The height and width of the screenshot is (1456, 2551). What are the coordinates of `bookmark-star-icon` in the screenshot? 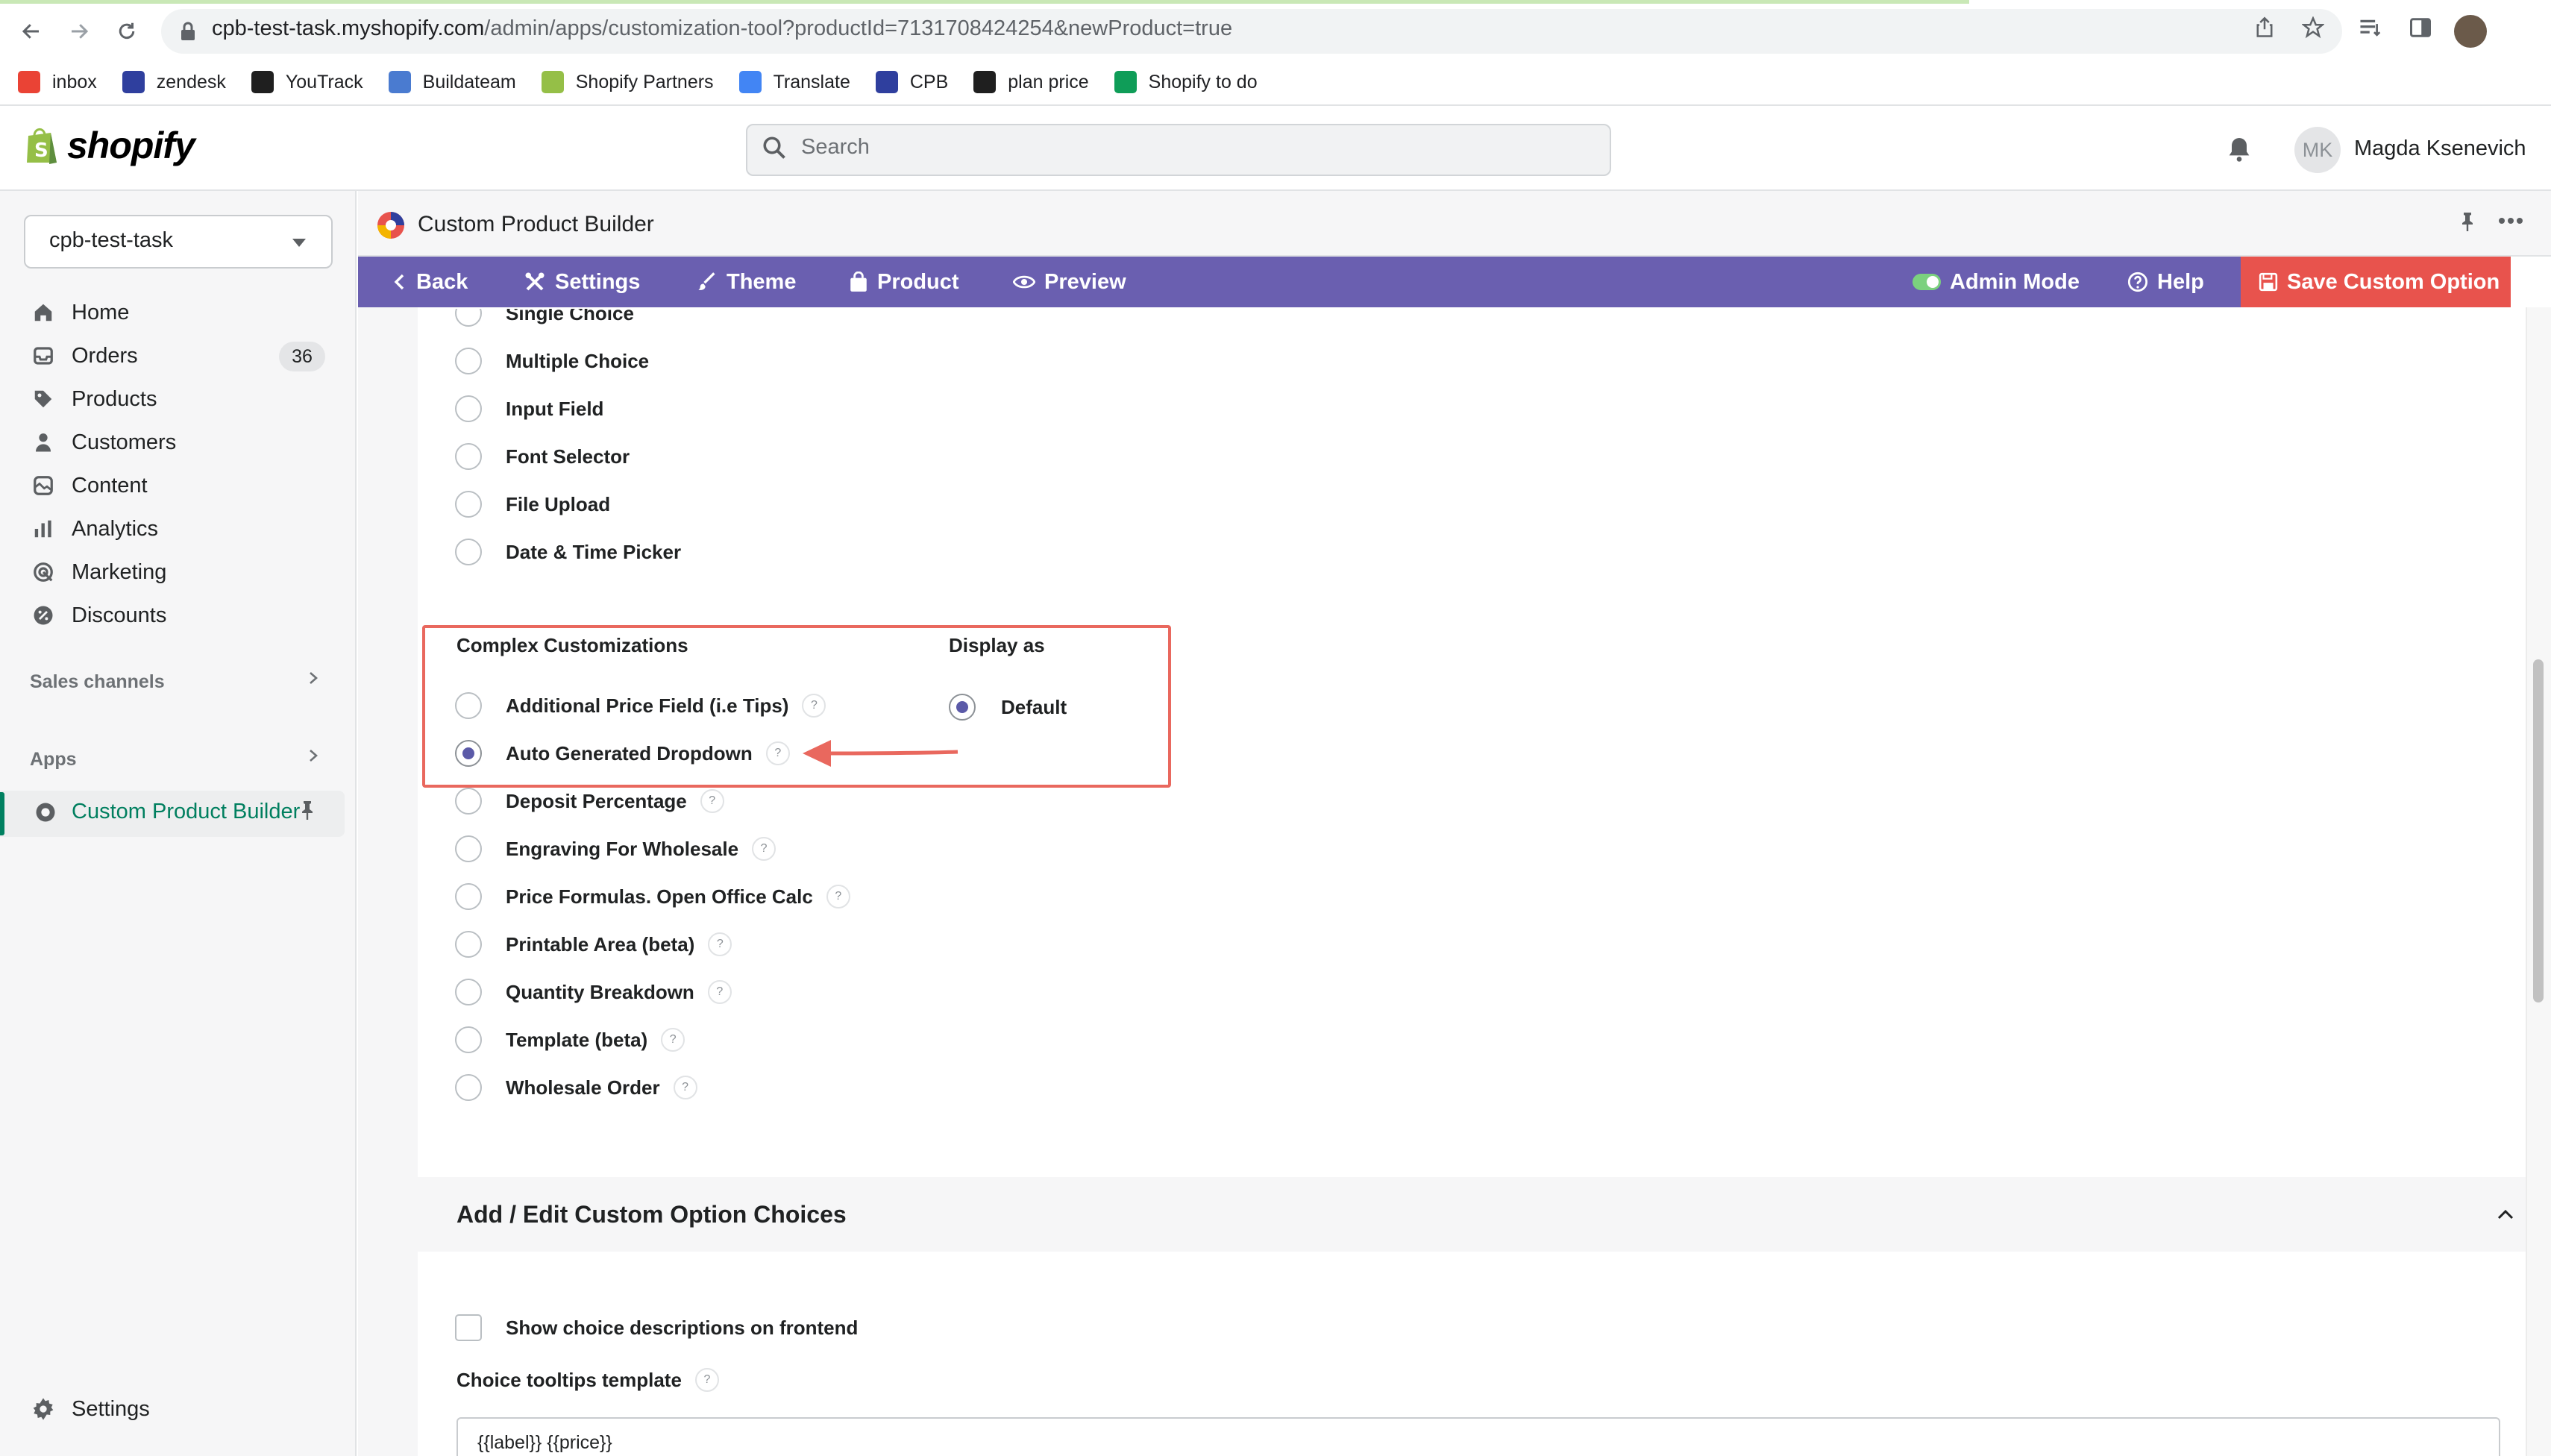 It's located at (2313, 28).